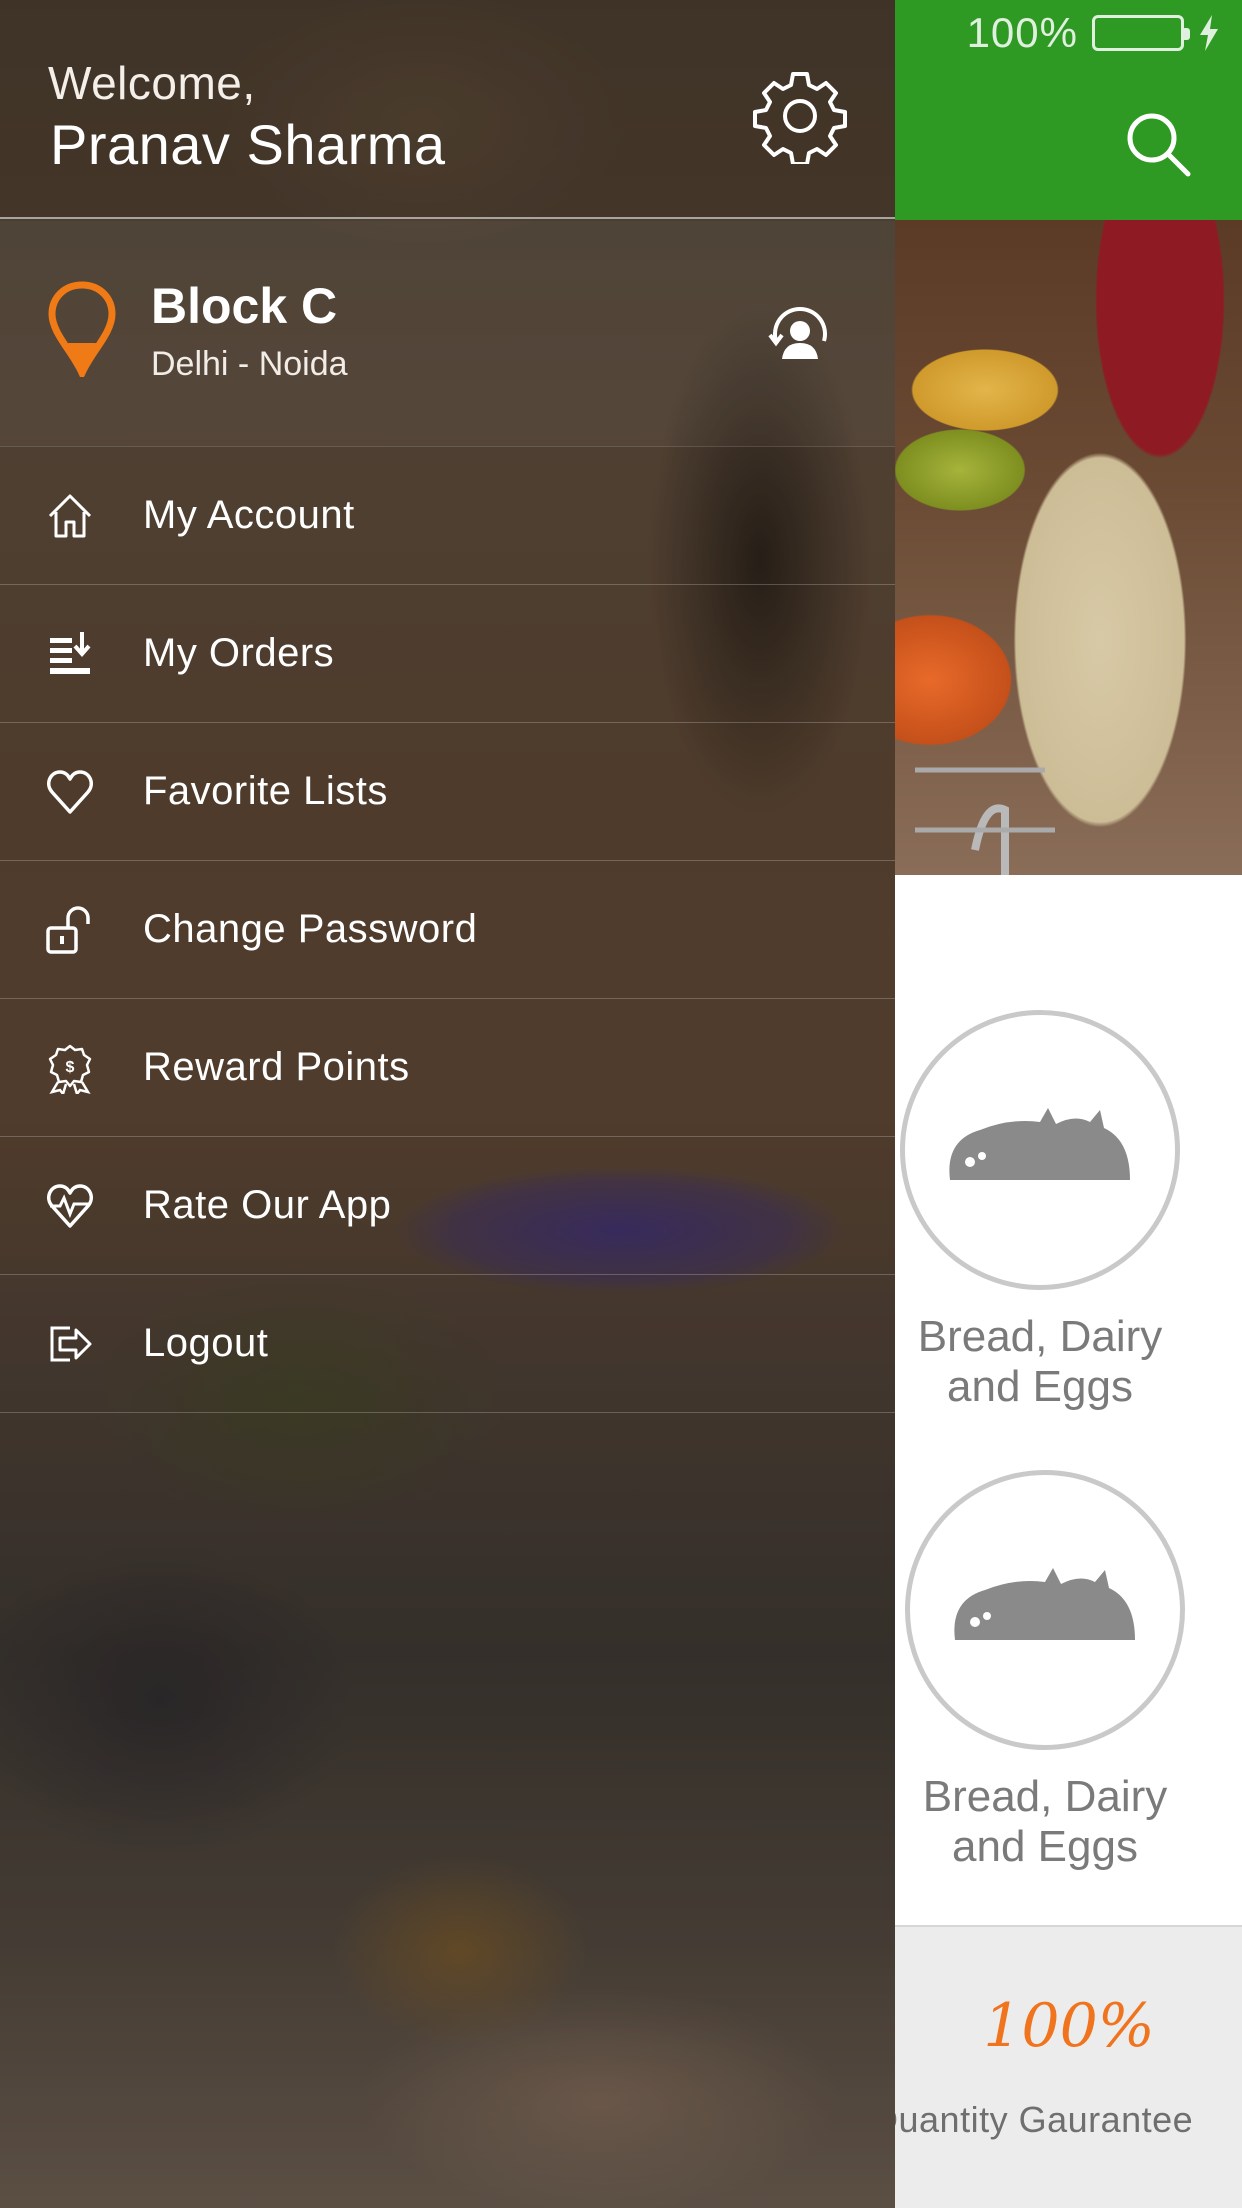 The height and width of the screenshot is (2208, 1242). What do you see at coordinates (265, 791) in the screenshot?
I see `menu-item-label: Favorite Lists` at bounding box center [265, 791].